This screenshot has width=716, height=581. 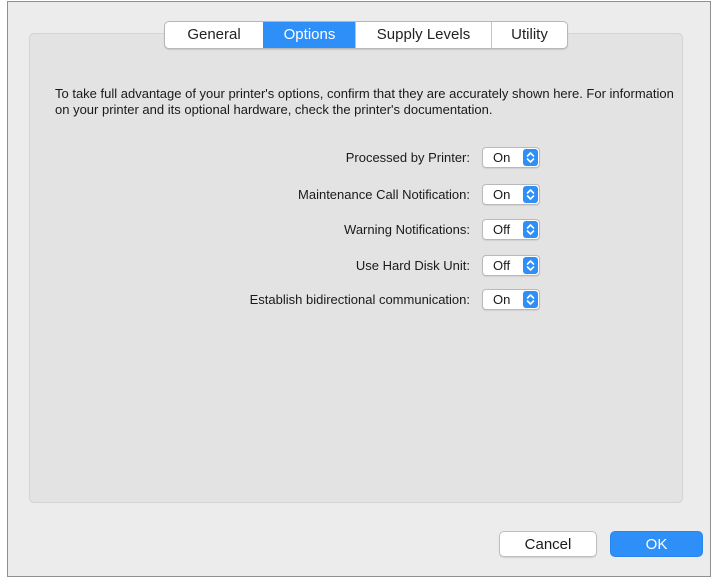 I want to click on warning-notifications-popup: Off, so click(x=511, y=229).